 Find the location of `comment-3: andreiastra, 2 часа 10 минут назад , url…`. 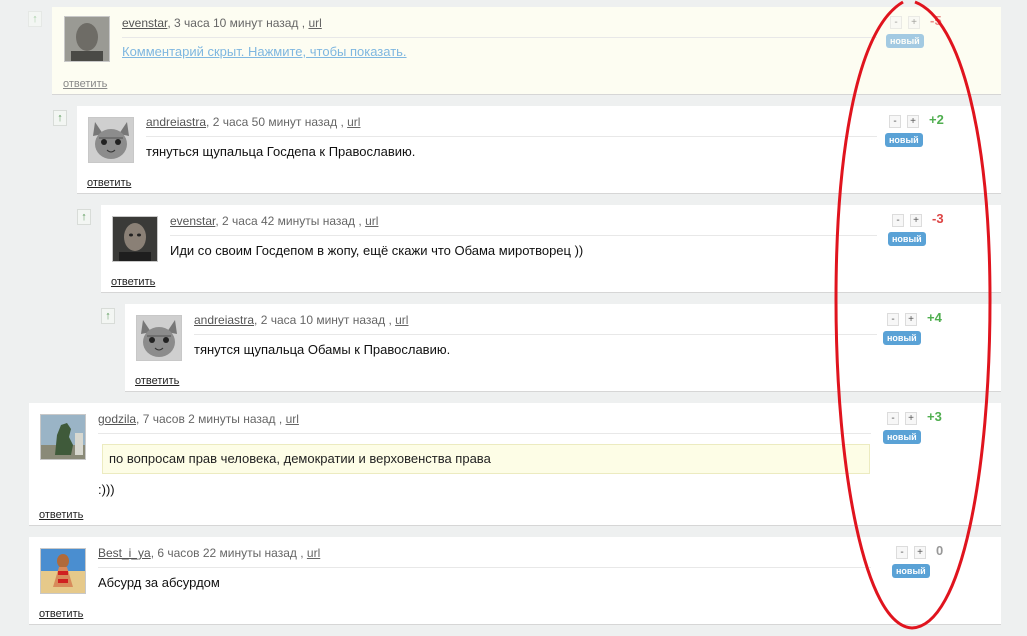

comment-3: andreiastra, 2 часа 10 минут назад , url… is located at coordinates (563, 348).